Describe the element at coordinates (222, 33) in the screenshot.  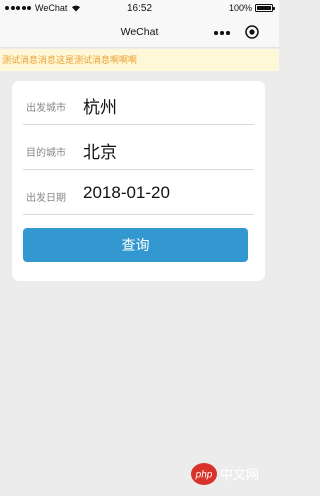
I see `more-icon` at that location.